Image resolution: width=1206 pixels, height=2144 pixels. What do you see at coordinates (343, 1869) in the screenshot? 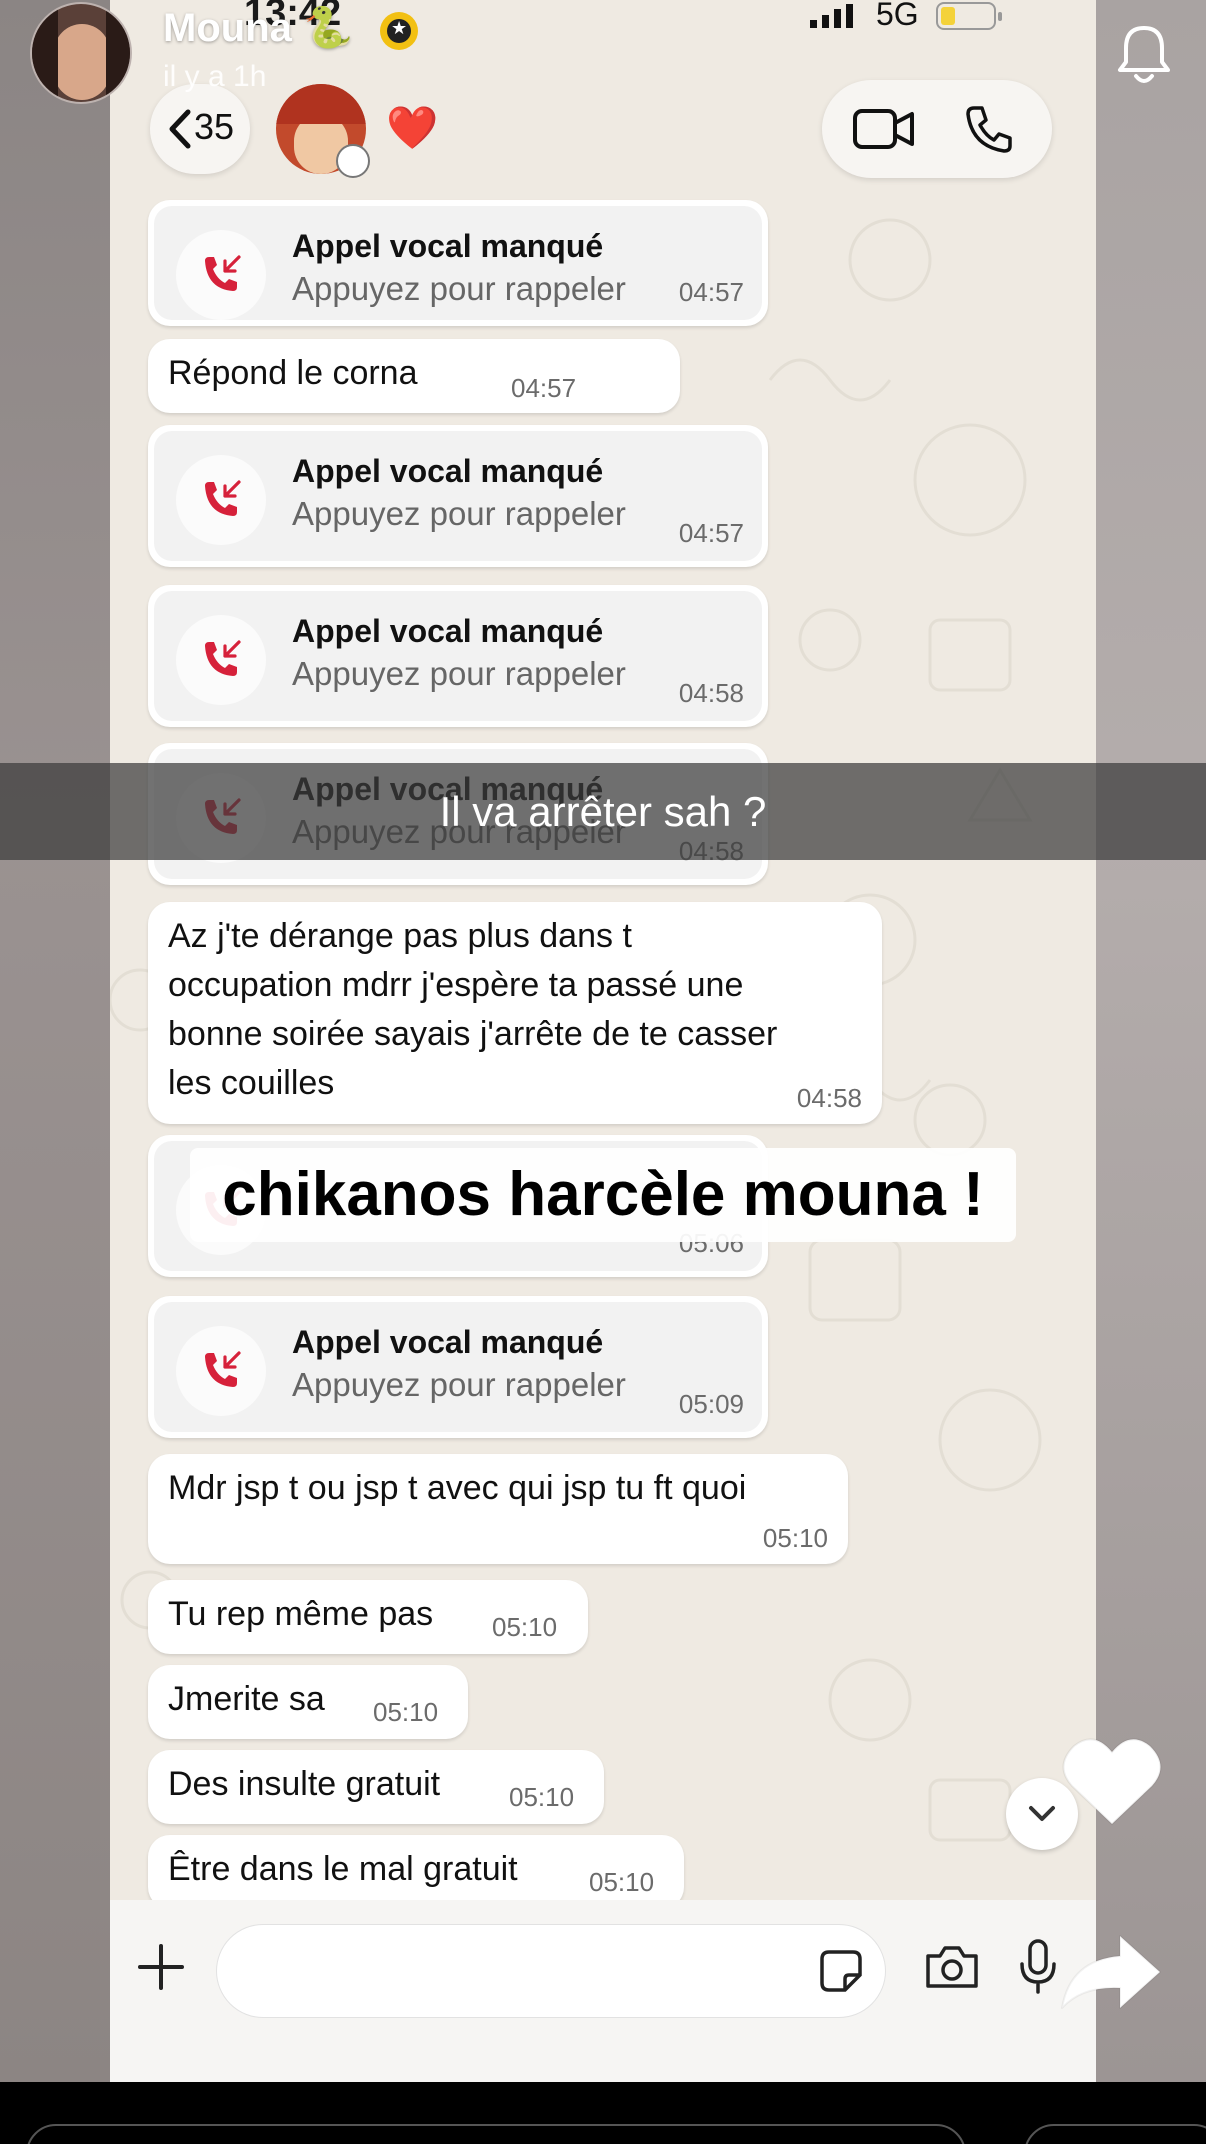
I see `message-line: Être dans le mal gratuit` at bounding box center [343, 1869].